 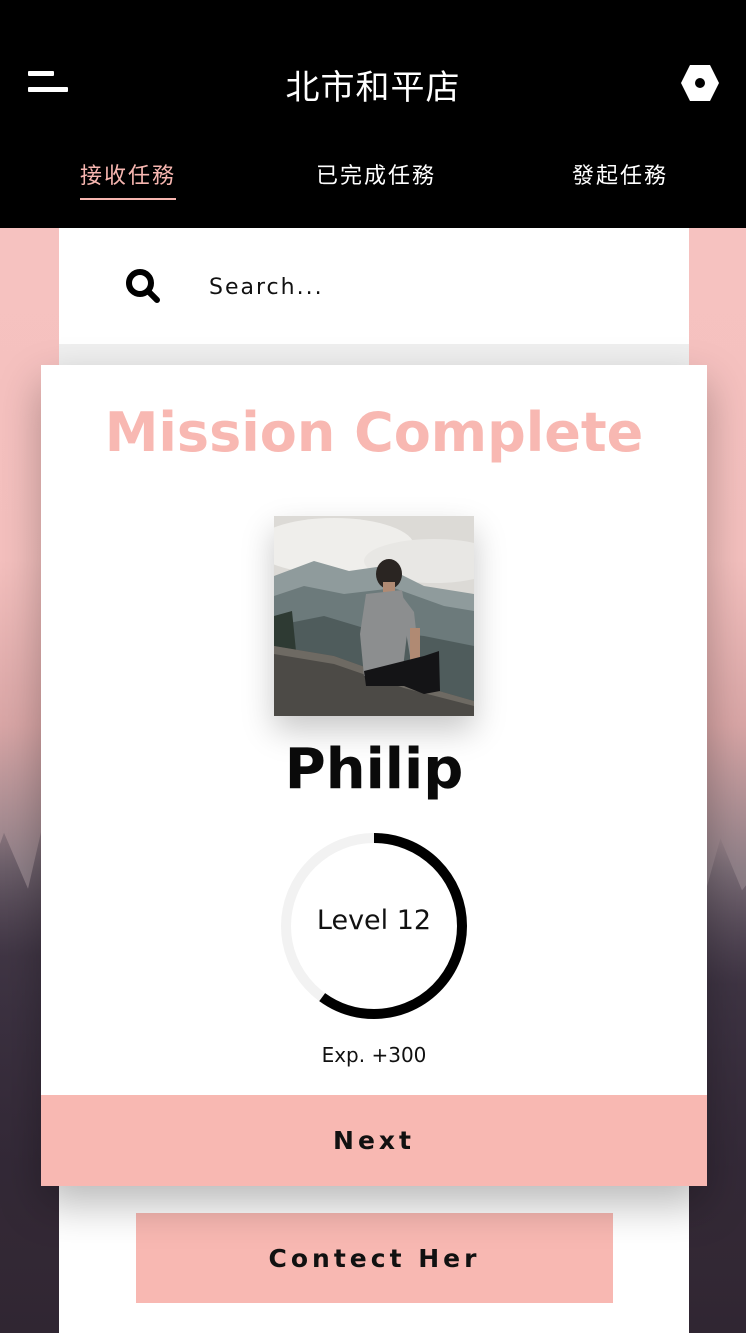 What do you see at coordinates (376, 174) in the screenshot?
I see `tab-completed-missions: 已完成任務` at bounding box center [376, 174].